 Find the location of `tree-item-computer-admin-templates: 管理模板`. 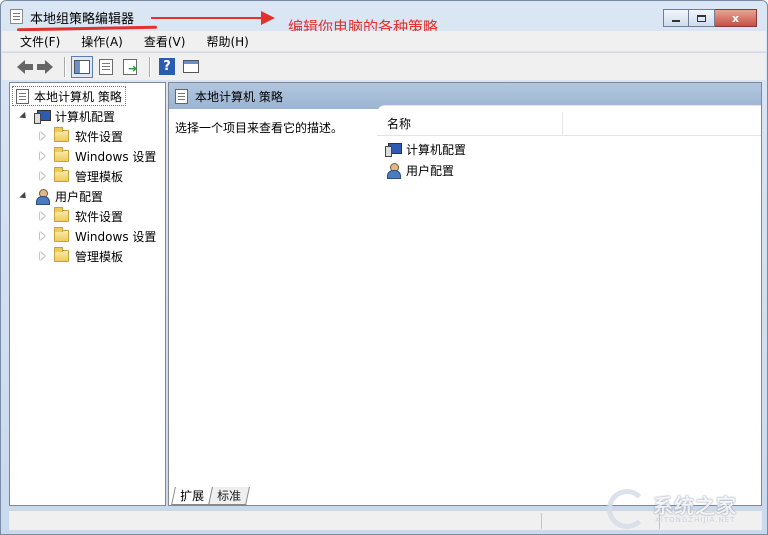

tree-item-computer-admin-templates: 管理模板 is located at coordinates (81, 176).